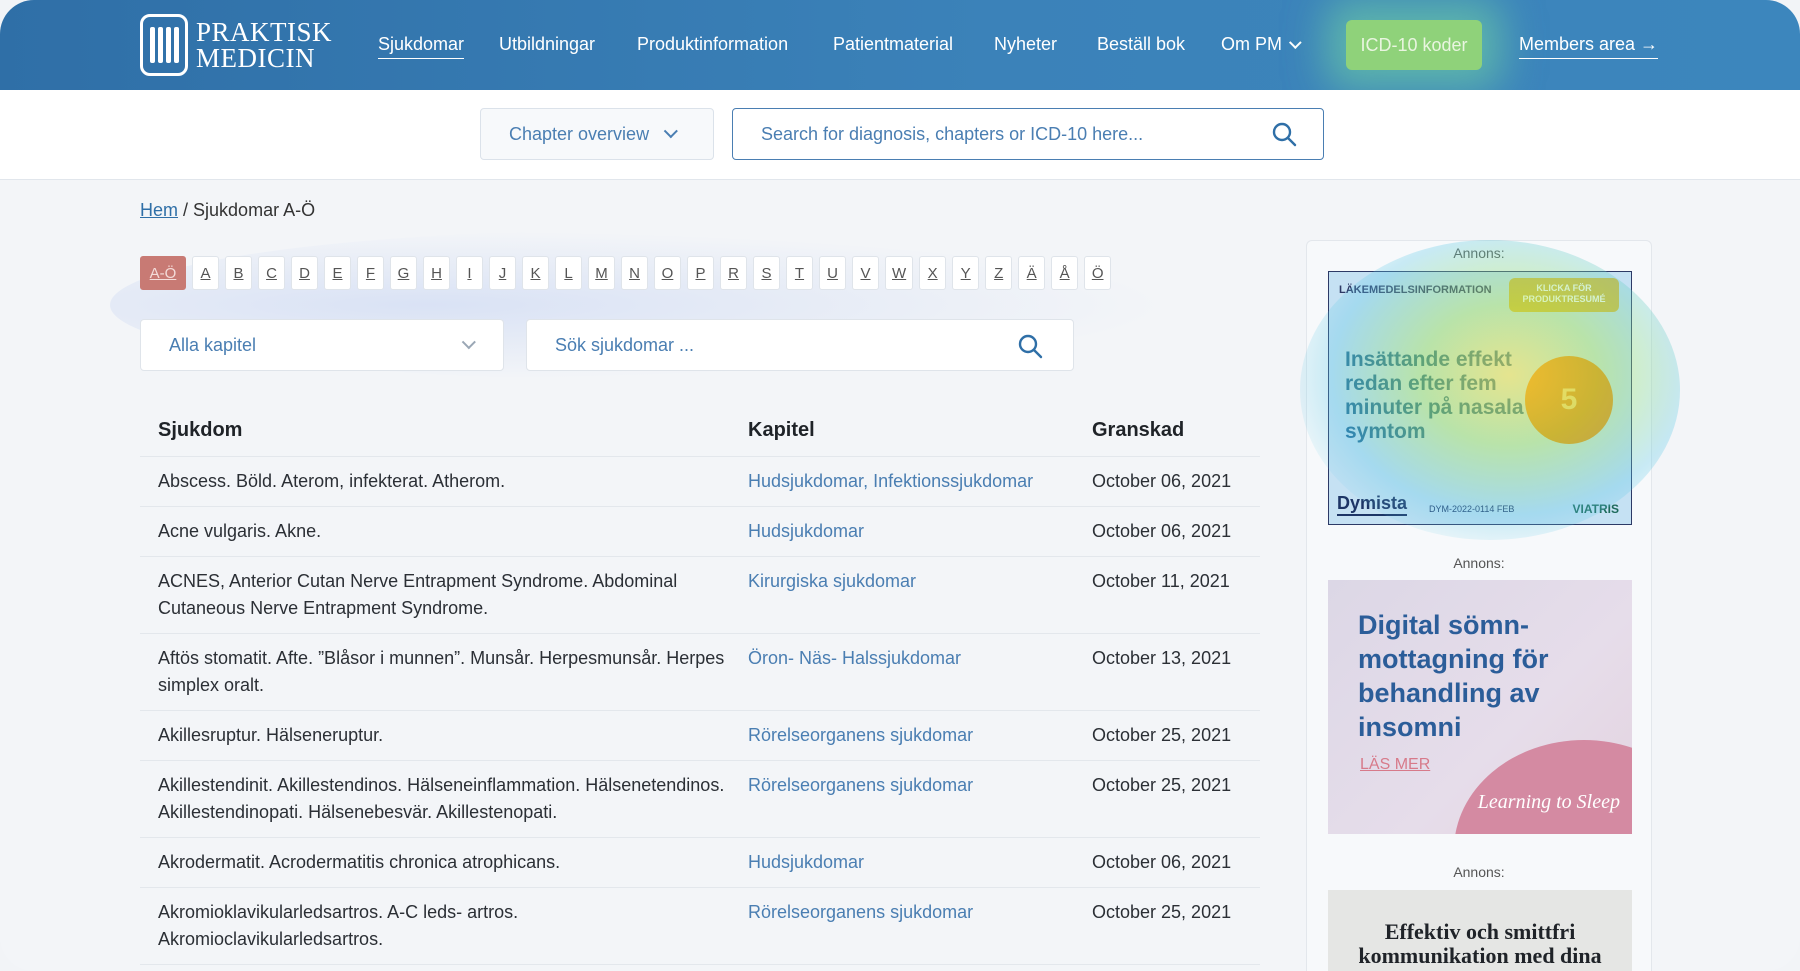 The height and width of the screenshot is (971, 1800). What do you see at coordinates (535, 273) in the screenshot?
I see `letter-filter-11: K` at bounding box center [535, 273].